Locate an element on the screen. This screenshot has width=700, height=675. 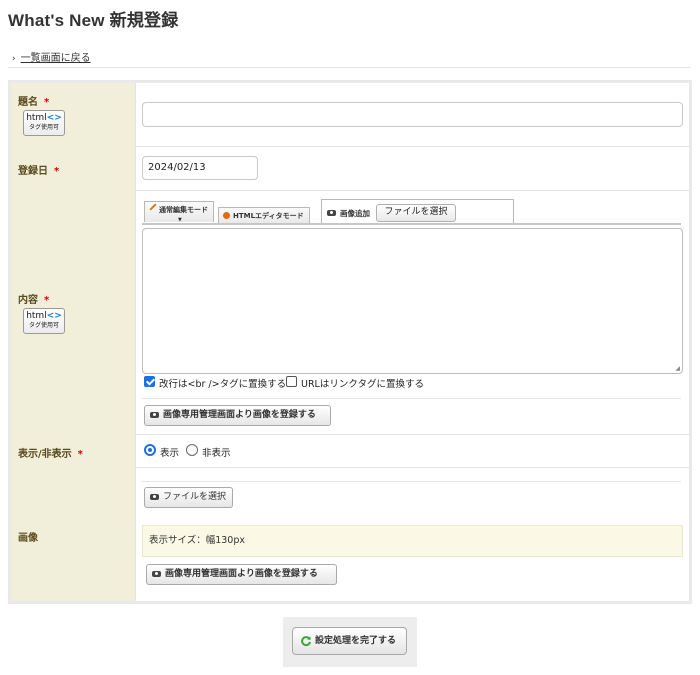
image-file-select-button: ファイルを選択 is located at coordinates (188, 497).